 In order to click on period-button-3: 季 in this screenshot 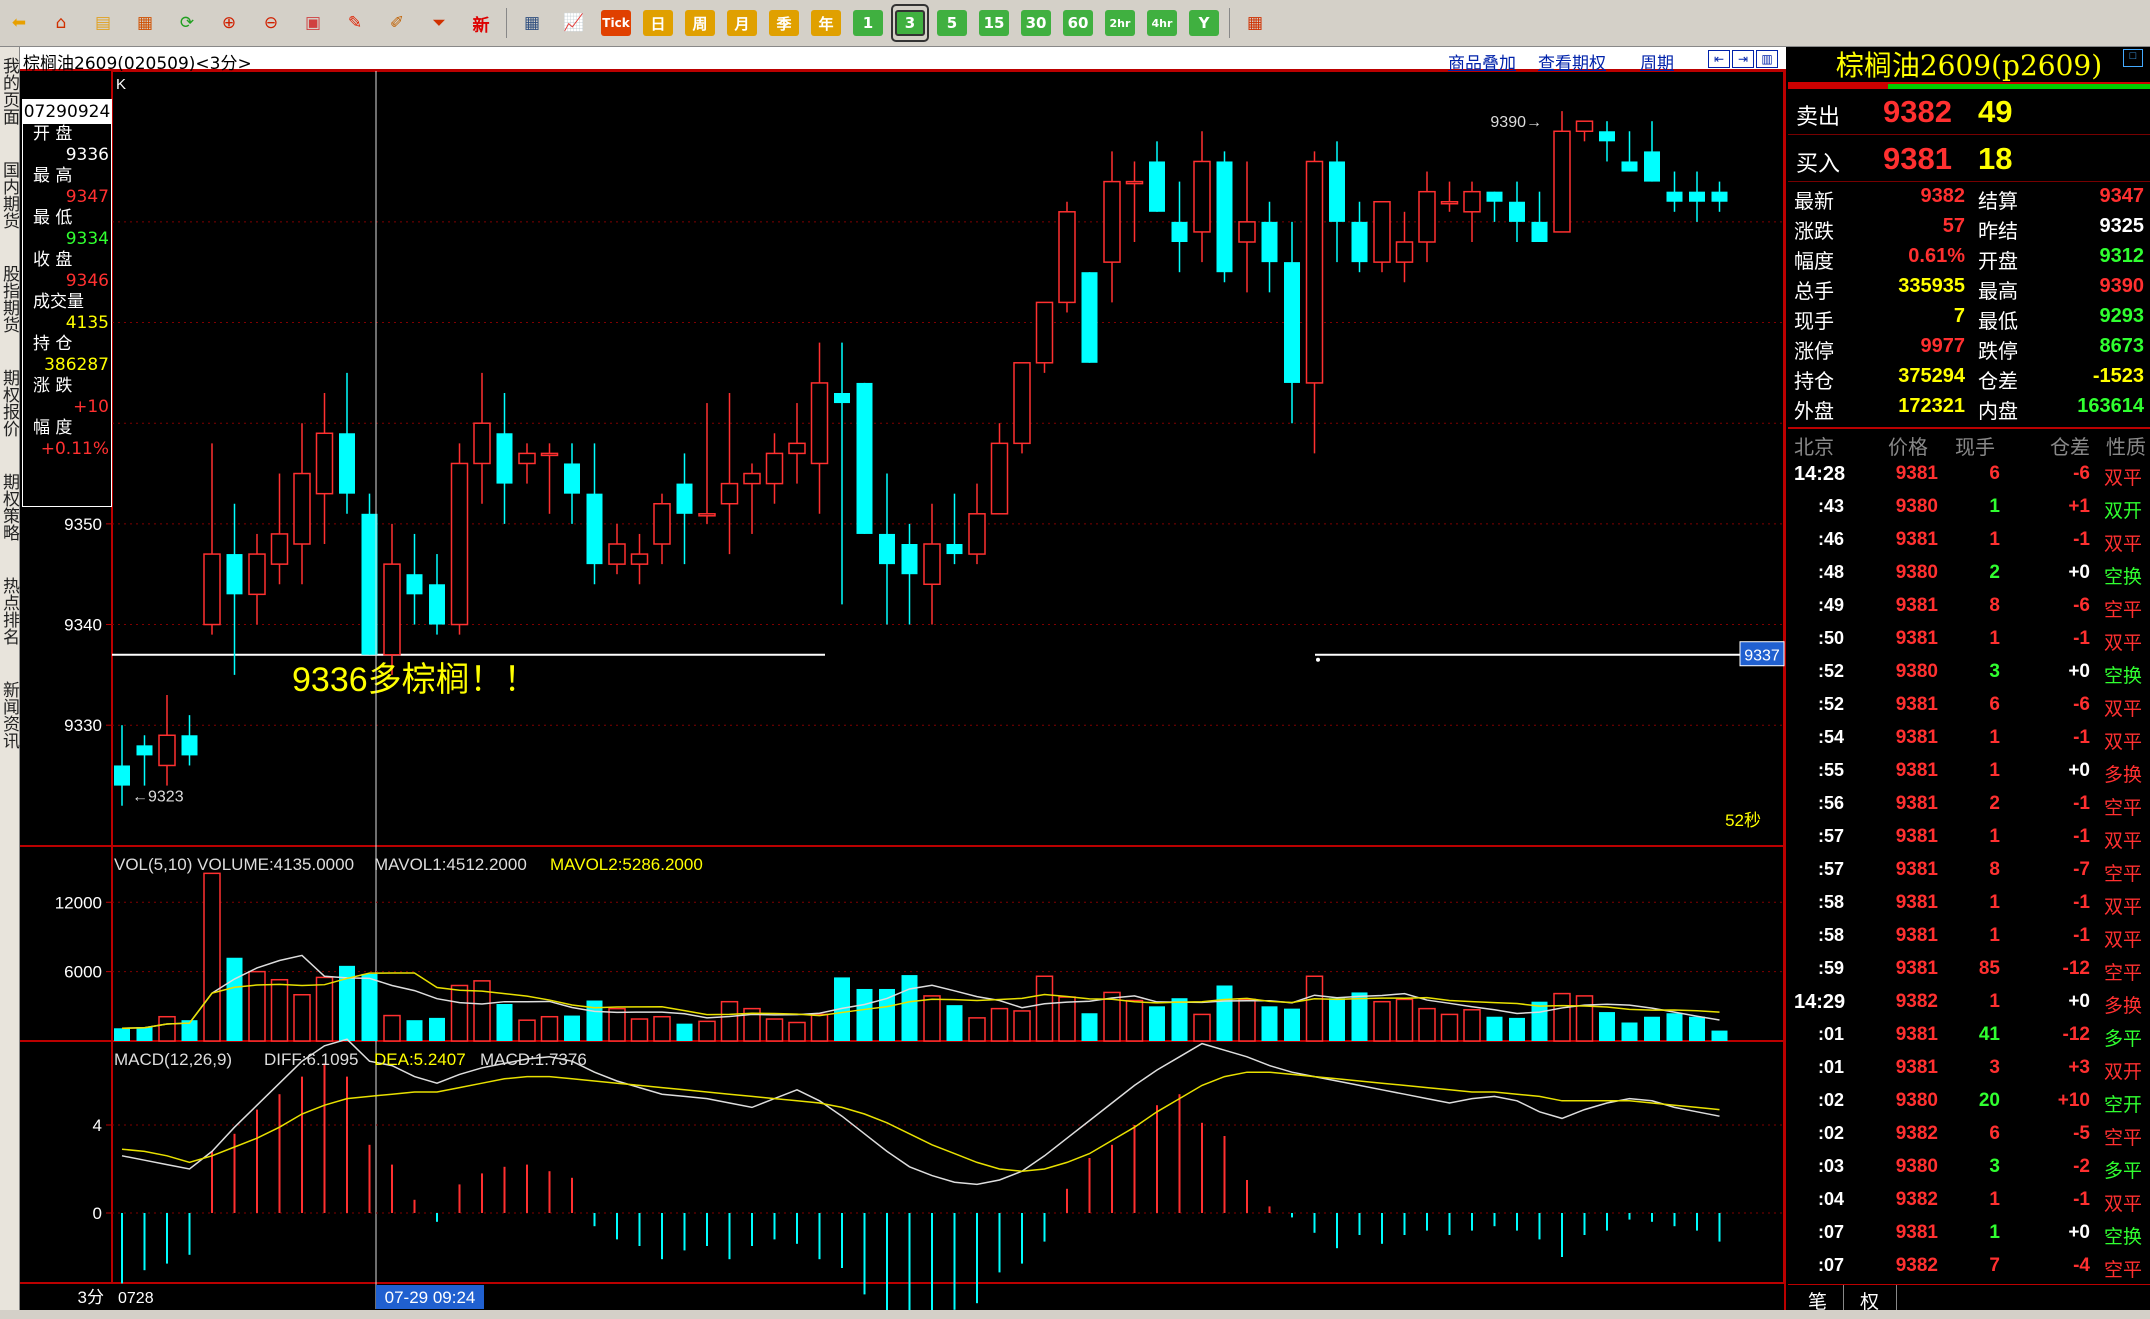, I will do `click(784, 23)`.